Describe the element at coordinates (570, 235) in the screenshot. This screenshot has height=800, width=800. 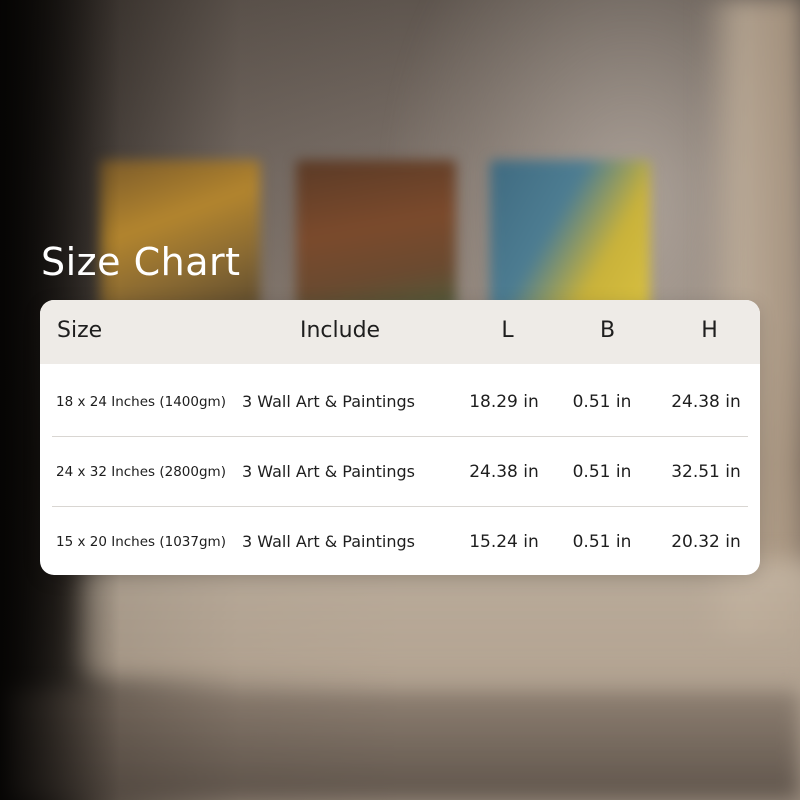
I see `wall-art-right` at that location.